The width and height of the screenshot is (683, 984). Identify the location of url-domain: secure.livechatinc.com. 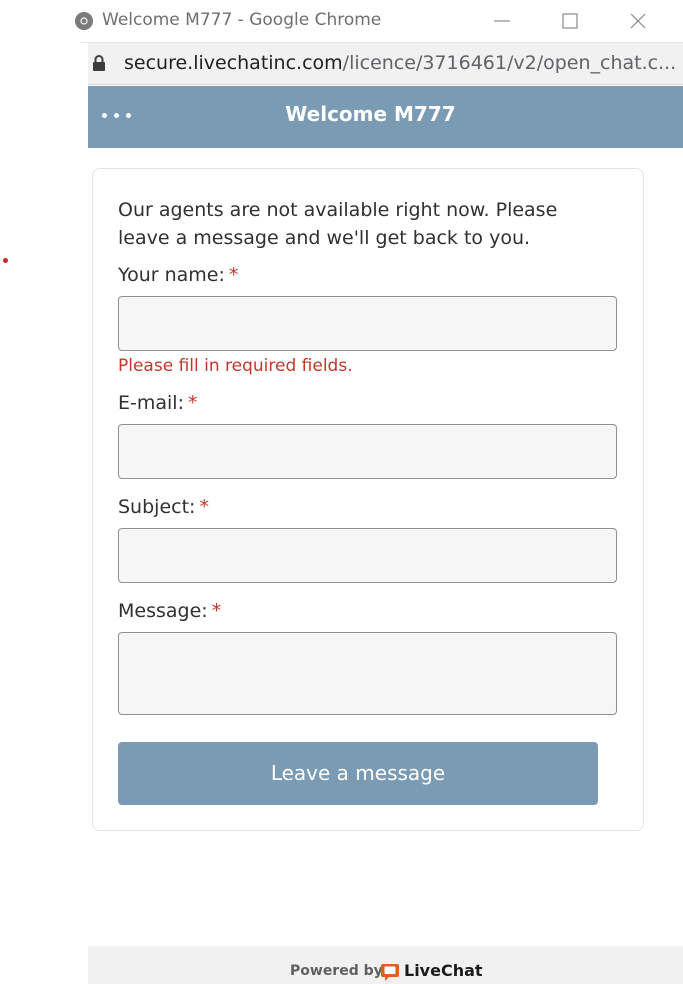
(233, 63).